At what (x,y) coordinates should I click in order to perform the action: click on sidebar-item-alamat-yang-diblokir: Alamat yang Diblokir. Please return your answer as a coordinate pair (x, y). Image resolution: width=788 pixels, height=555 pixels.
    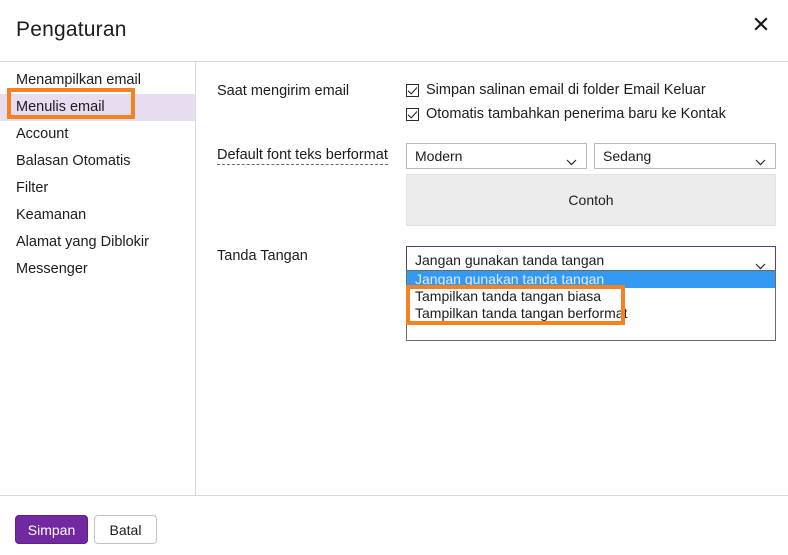
    Looking at the image, I should click on (97, 242).